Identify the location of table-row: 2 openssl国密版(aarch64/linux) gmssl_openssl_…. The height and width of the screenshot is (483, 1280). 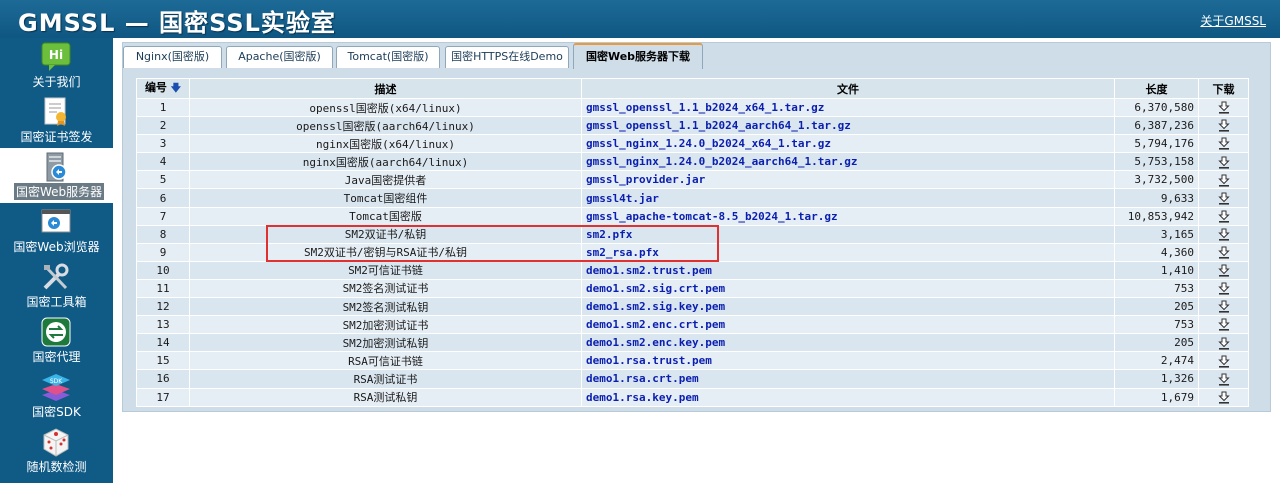
(692, 126).